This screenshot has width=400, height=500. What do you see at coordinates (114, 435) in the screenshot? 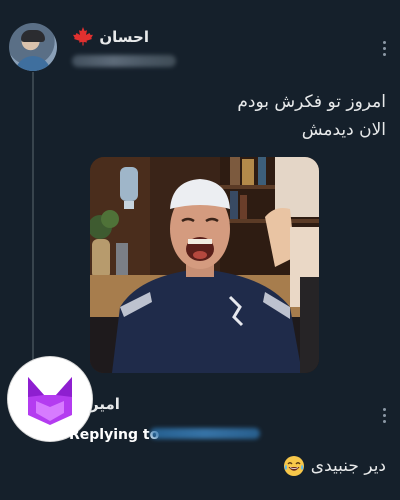
I see `replying-to-label: Replying to` at bounding box center [114, 435].